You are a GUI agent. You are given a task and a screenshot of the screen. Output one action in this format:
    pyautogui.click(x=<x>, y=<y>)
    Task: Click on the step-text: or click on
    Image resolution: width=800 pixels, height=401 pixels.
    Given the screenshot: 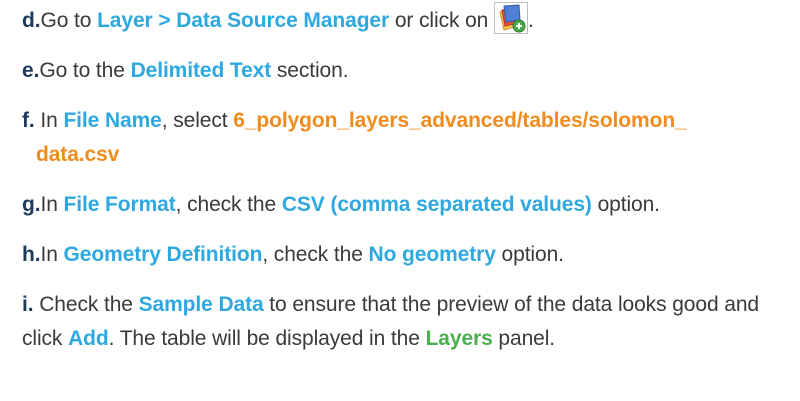 What is the action you would take?
    pyautogui.click(x=441, y=20)
    